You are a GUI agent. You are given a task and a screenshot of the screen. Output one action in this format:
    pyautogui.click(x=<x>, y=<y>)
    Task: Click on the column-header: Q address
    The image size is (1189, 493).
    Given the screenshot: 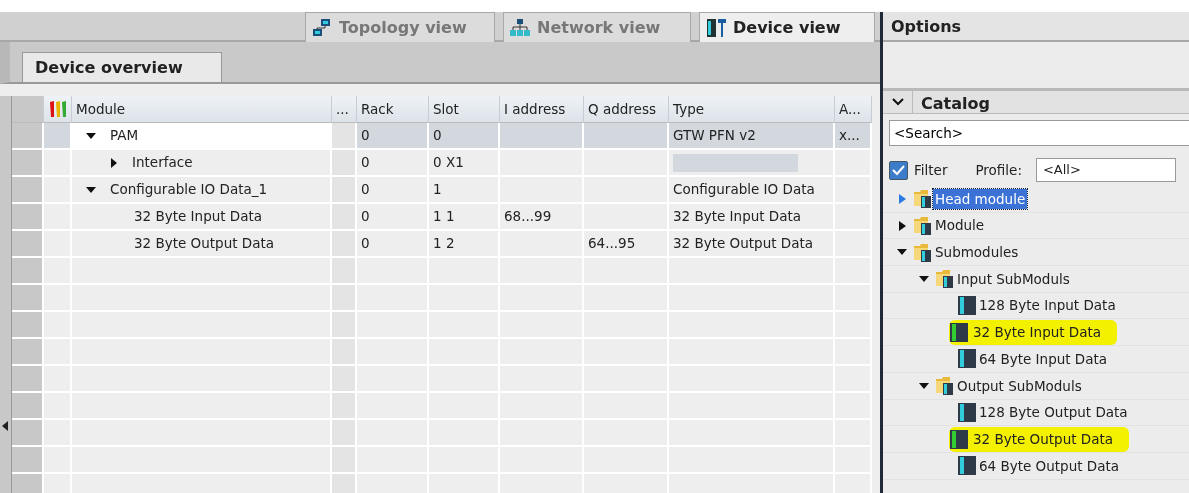 What is the action you would take?
    pyautogui.click(x=626, y=109)
    